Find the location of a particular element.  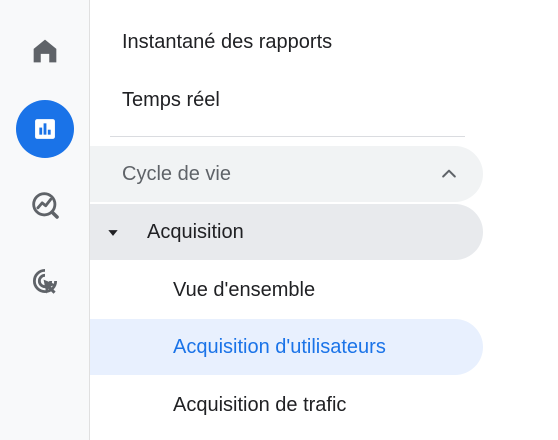

caret-down-icon is located at coordinates (113, 233).